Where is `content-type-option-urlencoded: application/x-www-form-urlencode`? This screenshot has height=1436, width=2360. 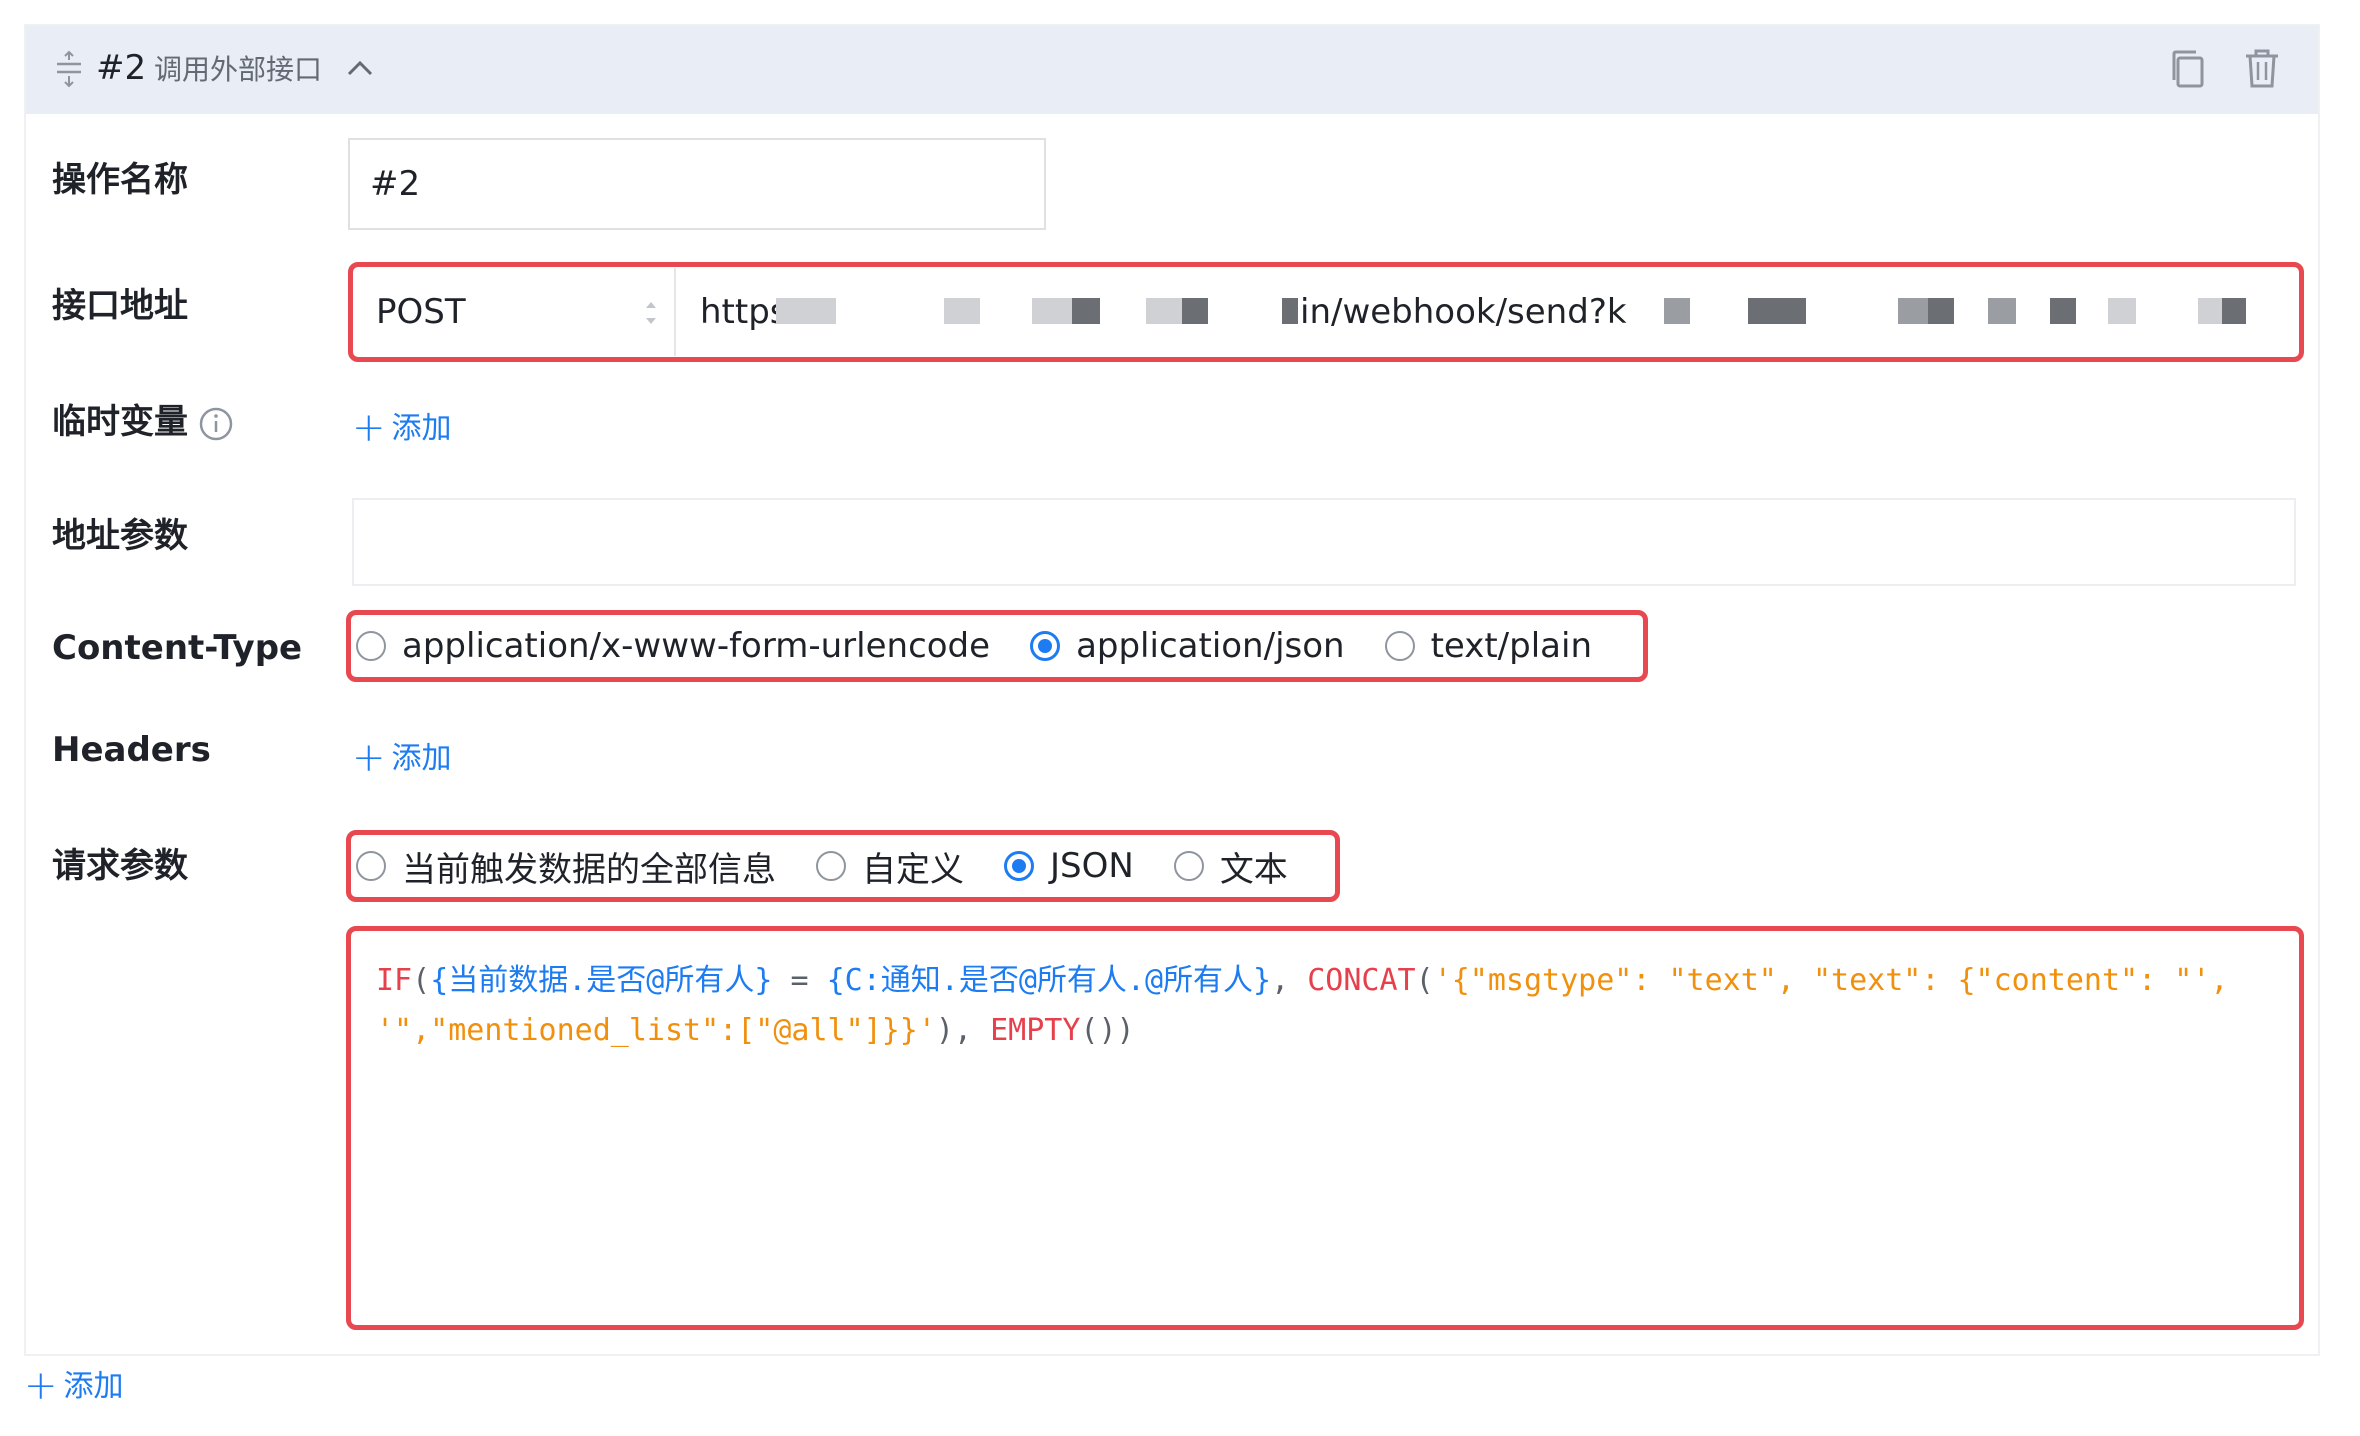 content-type-option-urlencoded: application/x-www-form-urlencode is located at coordinates (673, 646).